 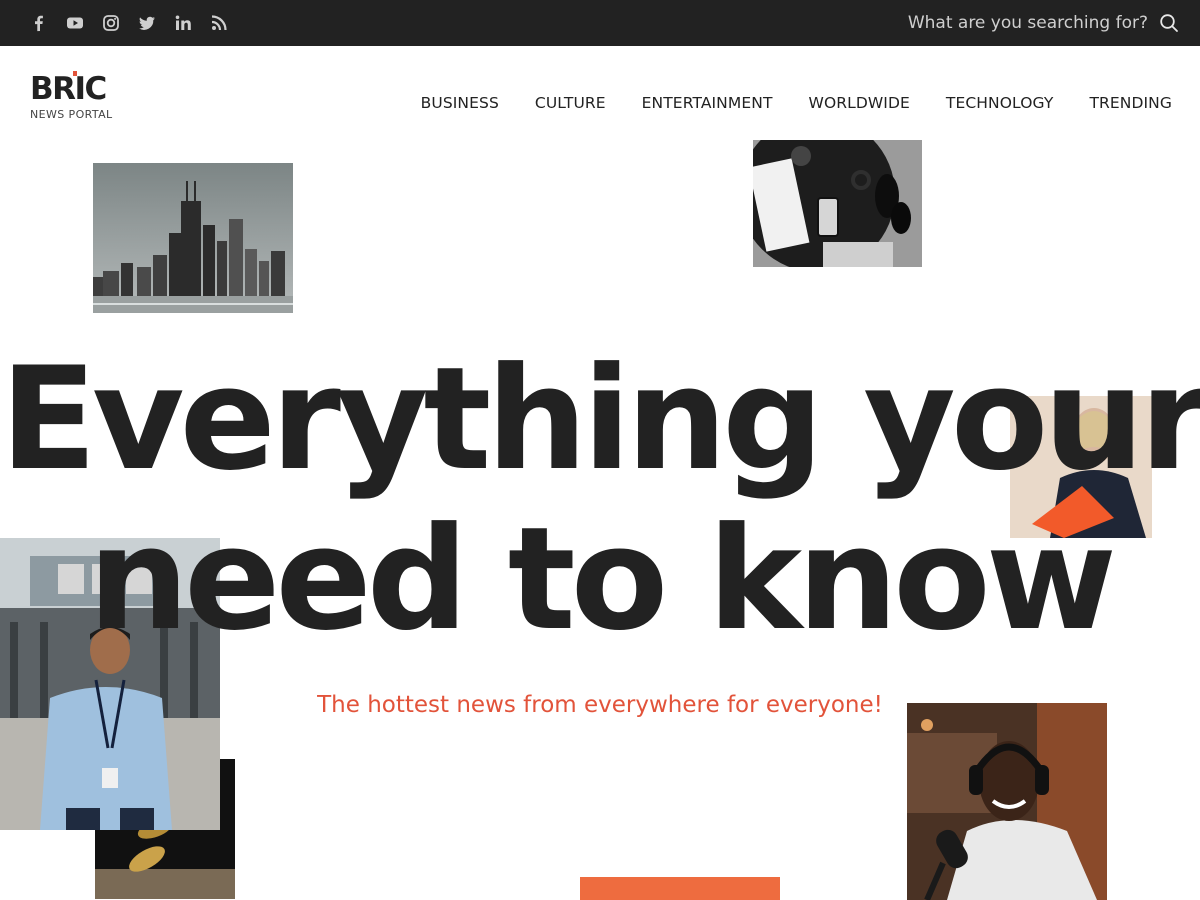 I want to click on social-links, so click(x=129, y=23).